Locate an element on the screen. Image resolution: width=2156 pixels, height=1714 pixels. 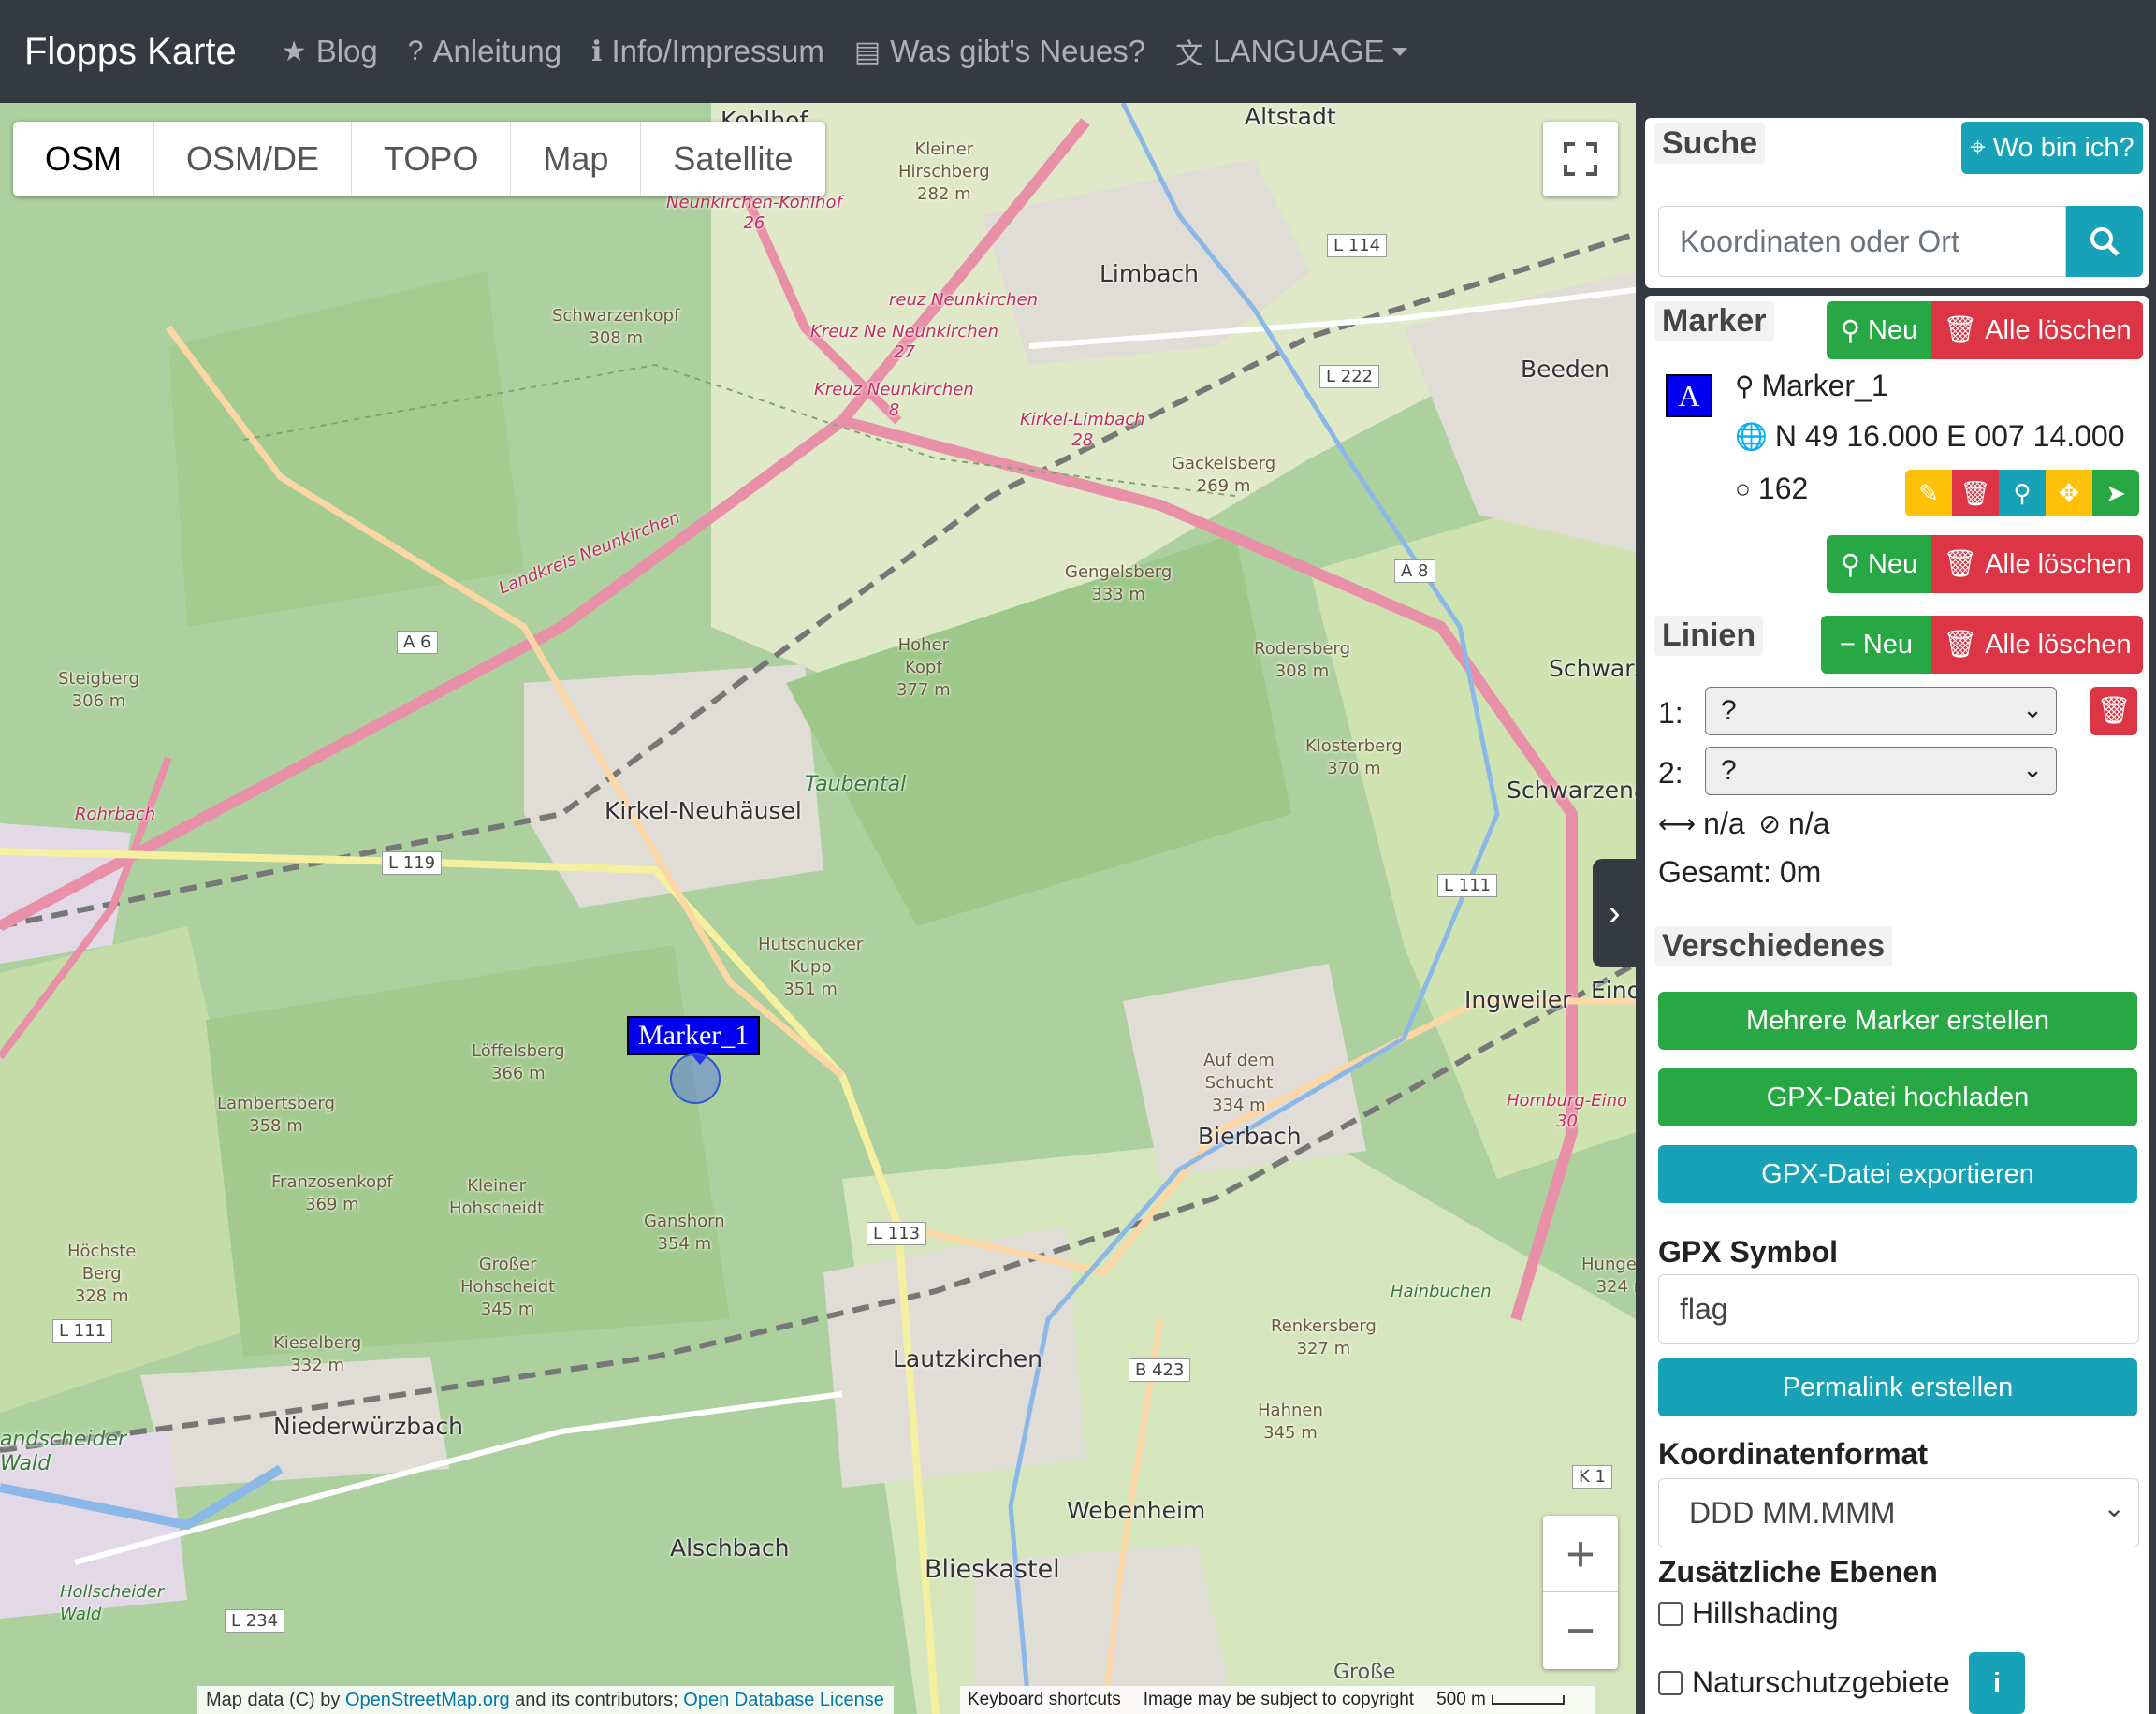
nav-anleitung: ? Anleitung is located at coordinates (484, 51).